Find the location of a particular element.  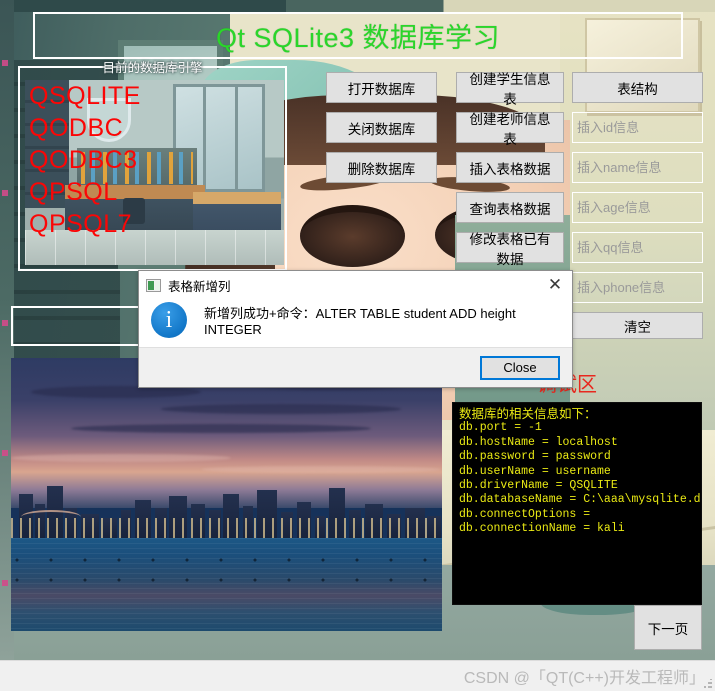

console-line: db.userName = username is located at coordinates (535, 471).